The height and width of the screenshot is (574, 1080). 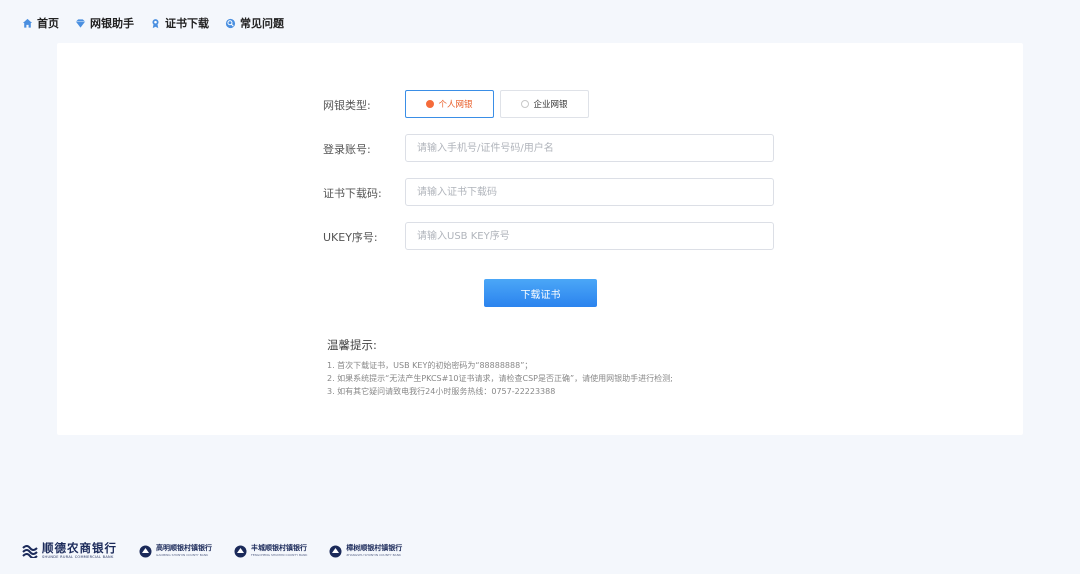 I want to click on shunde-bank-emblem-icon, so click(x=30, y=551).